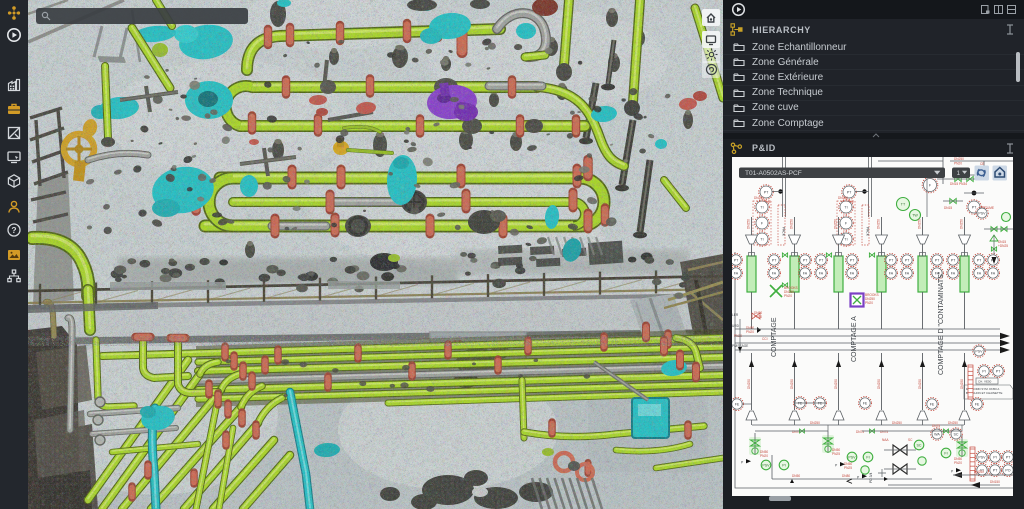 The width and height of the screenshot is (1024, 509). Describe the element at coordinates (871, 478) in the screenshot. I see `svg-text: PD 3/4` at that location.